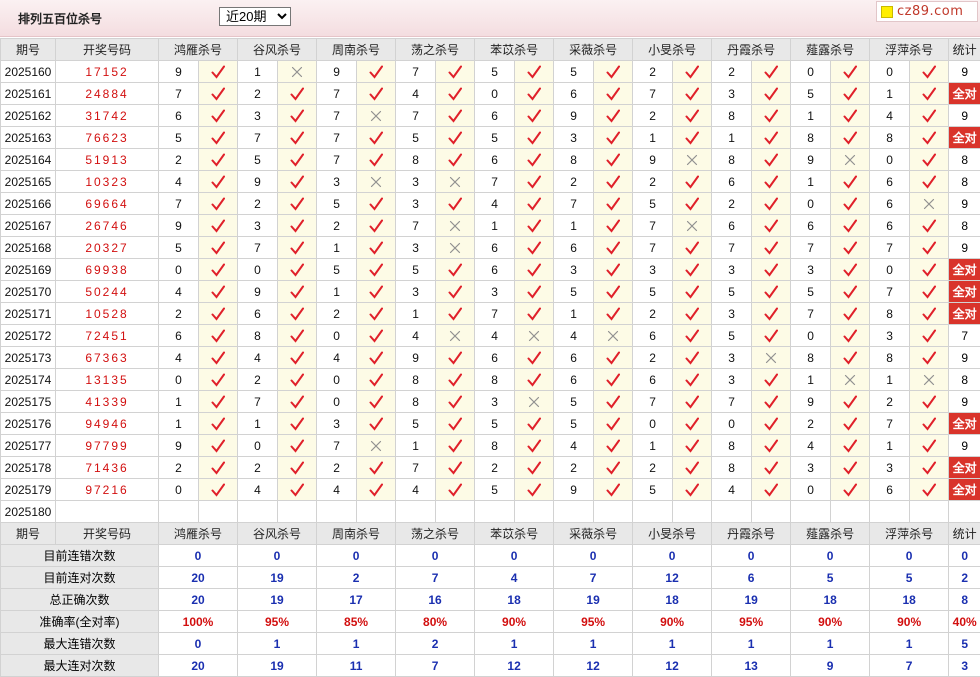 This screenshot has width=980, height=677. What do you see at coordinates (198, 49) in the screenshot?
I see `col-header-predictor: 鸿雁杀号` at bounding box center [198, 49].